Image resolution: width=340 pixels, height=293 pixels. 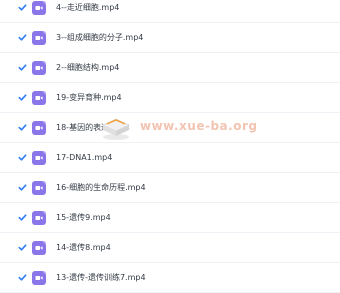 I want to click on file-row: 17-DNA1.mp4, so click(x=170, y=158).